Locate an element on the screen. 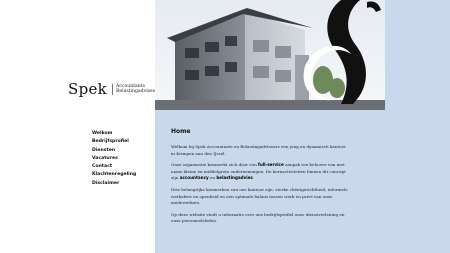 The height and width of the screenshot is (253, 450). logo-wordmark: Spek is located at coordinates (88, 89).